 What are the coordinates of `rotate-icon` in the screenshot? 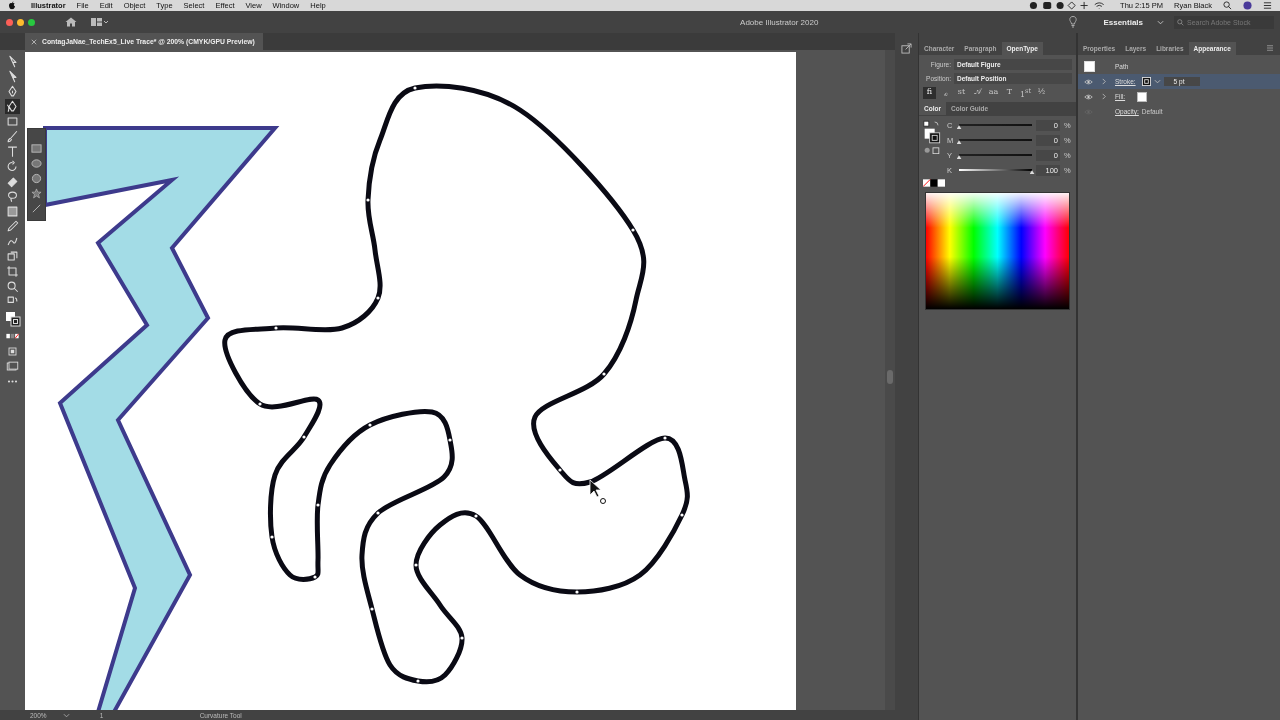 It's located at (12, 166).